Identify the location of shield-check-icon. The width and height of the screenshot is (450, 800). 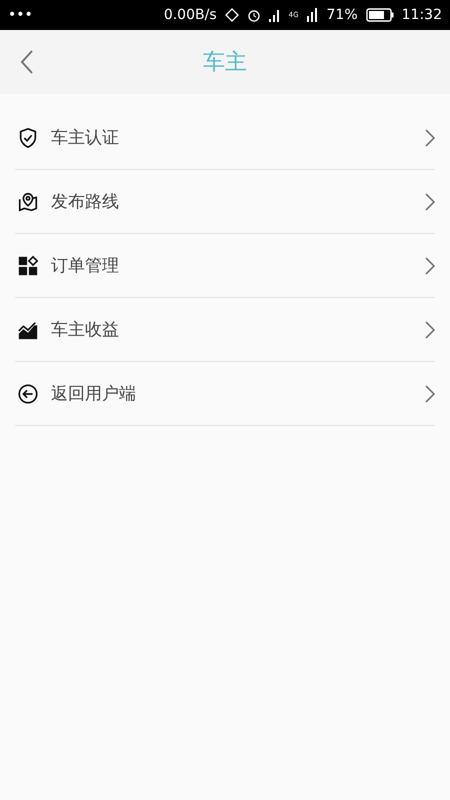
(28, 137).